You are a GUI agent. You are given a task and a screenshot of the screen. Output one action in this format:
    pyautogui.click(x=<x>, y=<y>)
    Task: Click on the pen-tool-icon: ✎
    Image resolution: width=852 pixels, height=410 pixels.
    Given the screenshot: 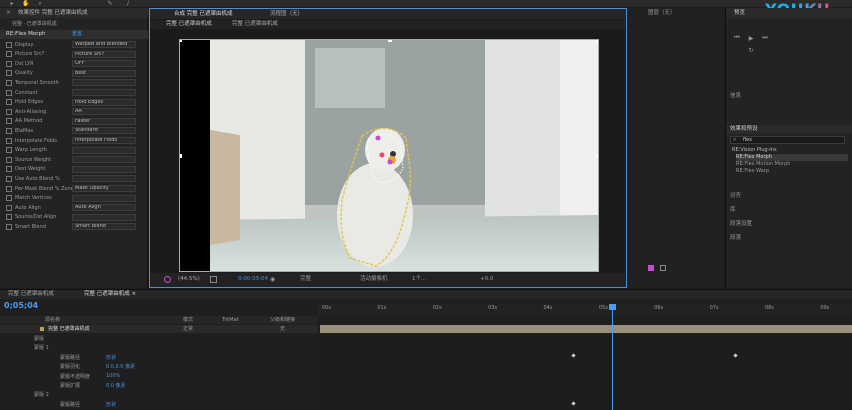 What is the action you would take?
    pyautogui.click(x=110, y=3)
    